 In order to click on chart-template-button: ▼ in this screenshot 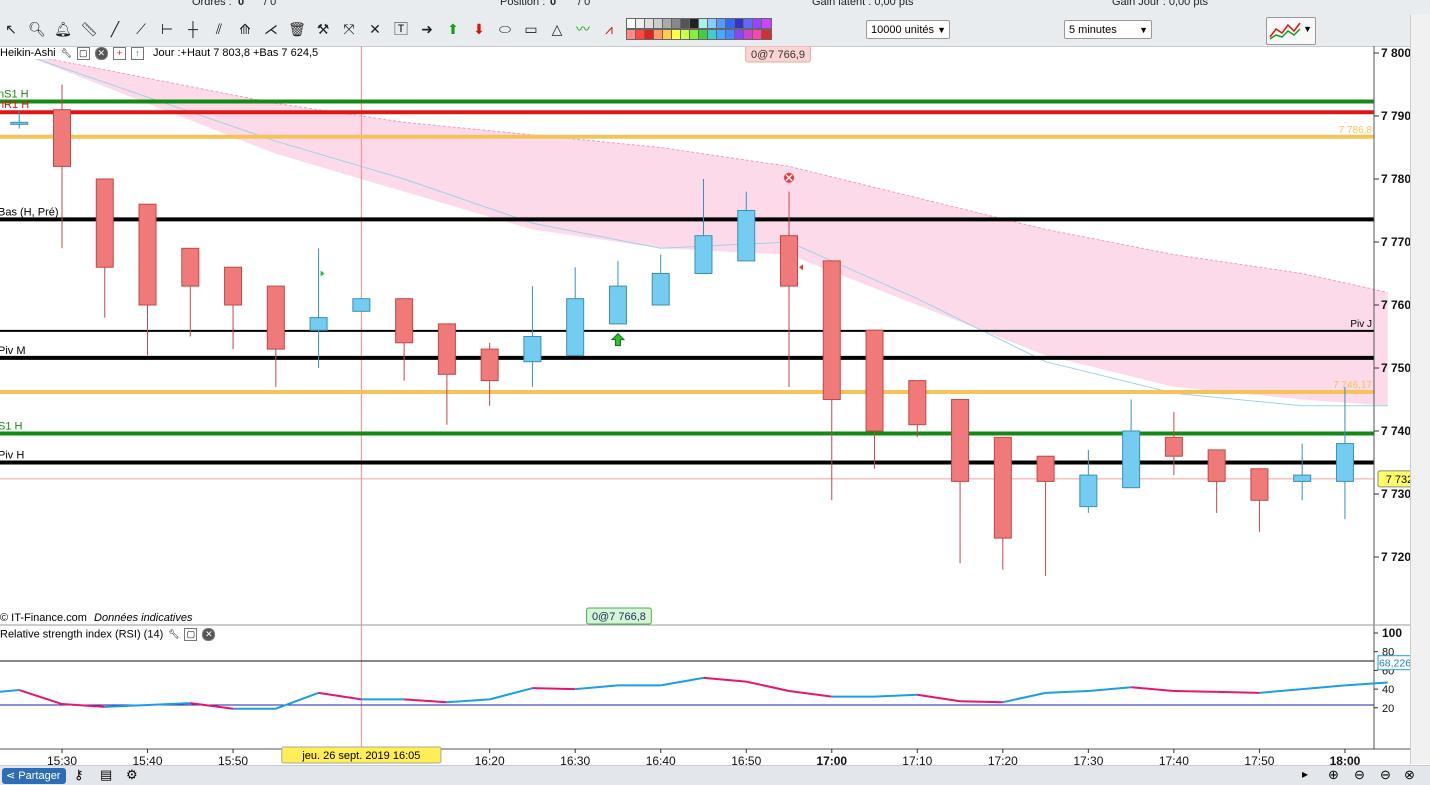, I will do `click(1291, 31)`.